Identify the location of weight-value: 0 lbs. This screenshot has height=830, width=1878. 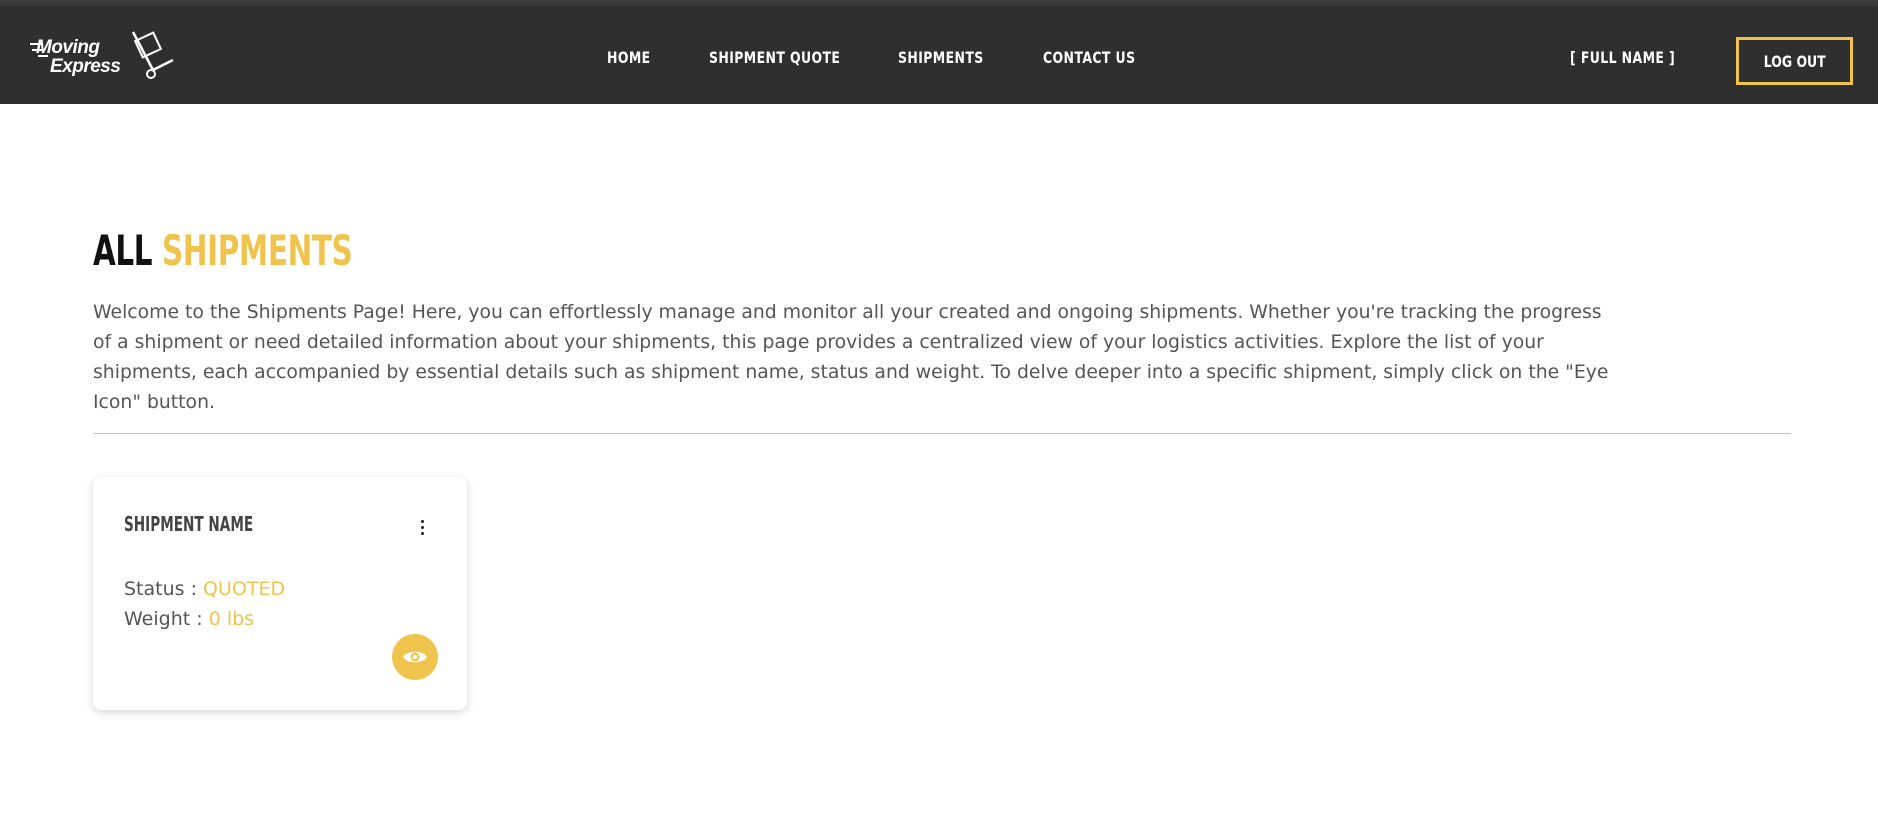
(231, 619).